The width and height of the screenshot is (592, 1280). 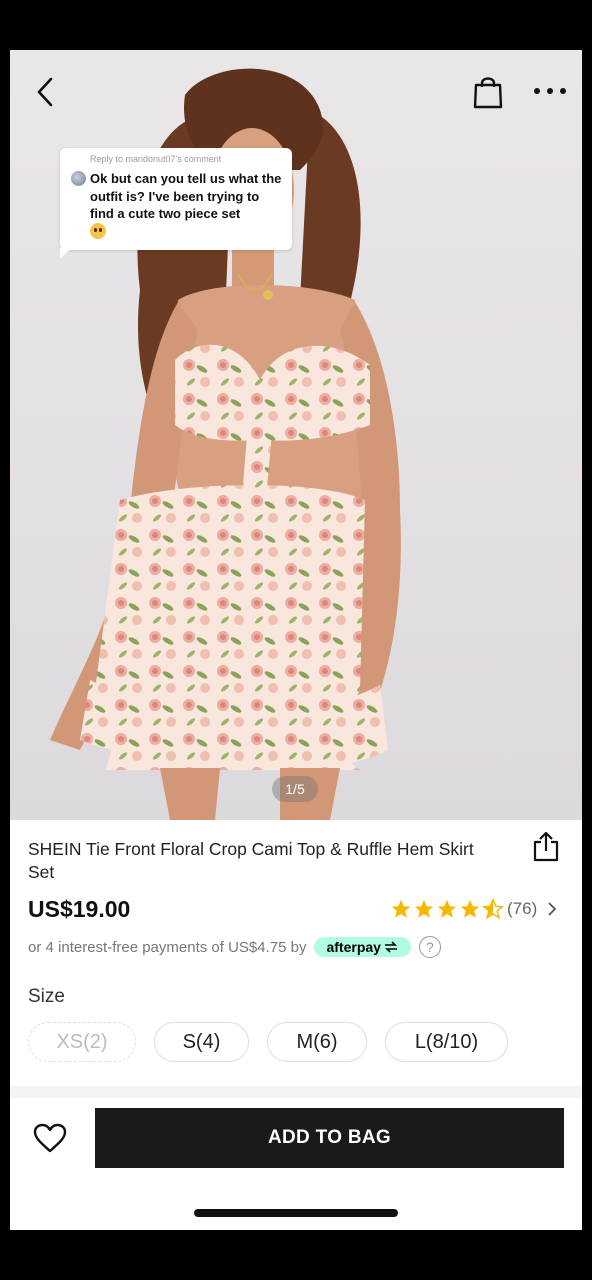 What do you see at coordinates (493, 909) in the screenshot?
I see `star-half-icon` at bounding box center [493, 909].